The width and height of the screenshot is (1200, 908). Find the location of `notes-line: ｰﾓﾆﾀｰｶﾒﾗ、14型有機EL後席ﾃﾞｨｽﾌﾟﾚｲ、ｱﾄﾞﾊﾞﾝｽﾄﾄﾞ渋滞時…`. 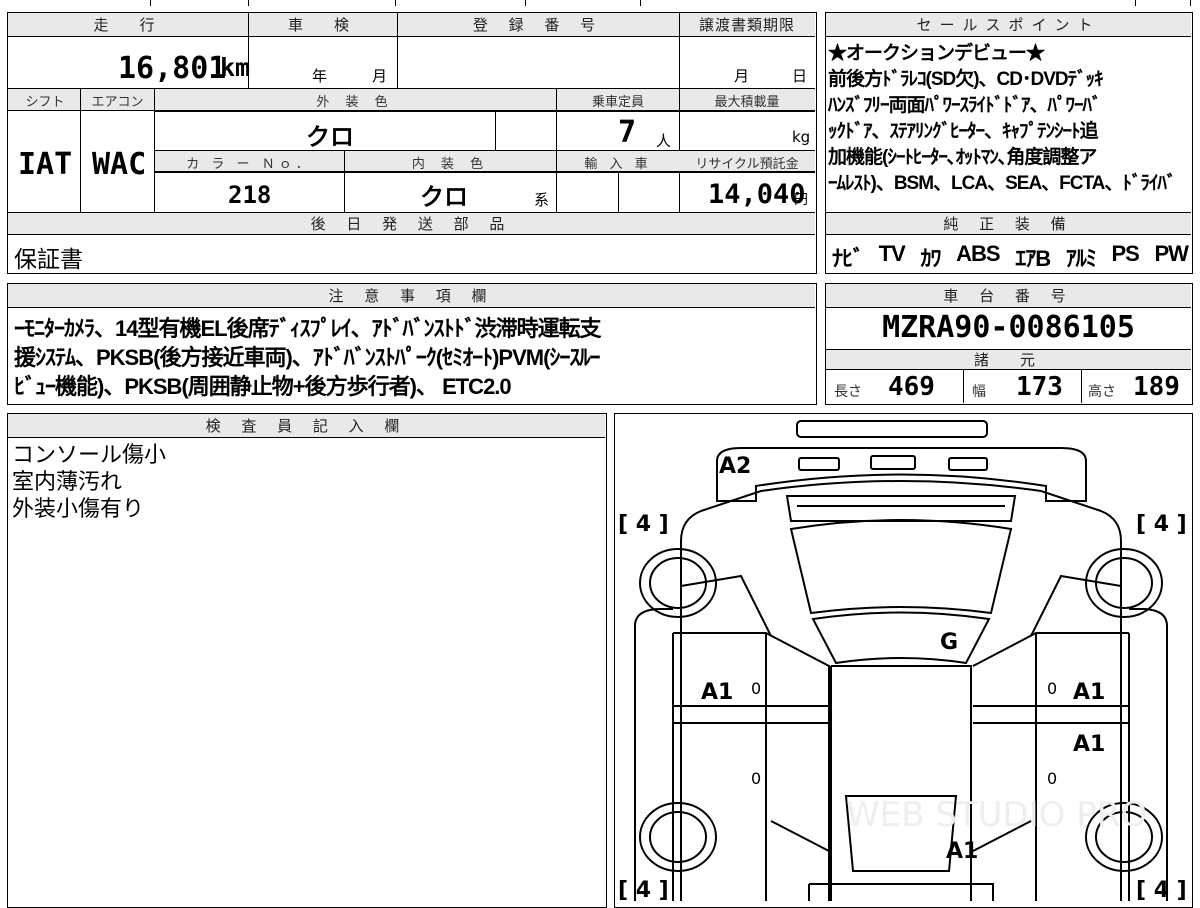

notes-line: ｰﾓﾆﾀｰｶﾒﾗ、14型有機EL後席ﾃﾞｨｽﾌﾟﾚｲ、ｱﾄﾞﾊﾞﾝｽﾄﾄﾞ渋滞時… is located at coordinates (308, 328).